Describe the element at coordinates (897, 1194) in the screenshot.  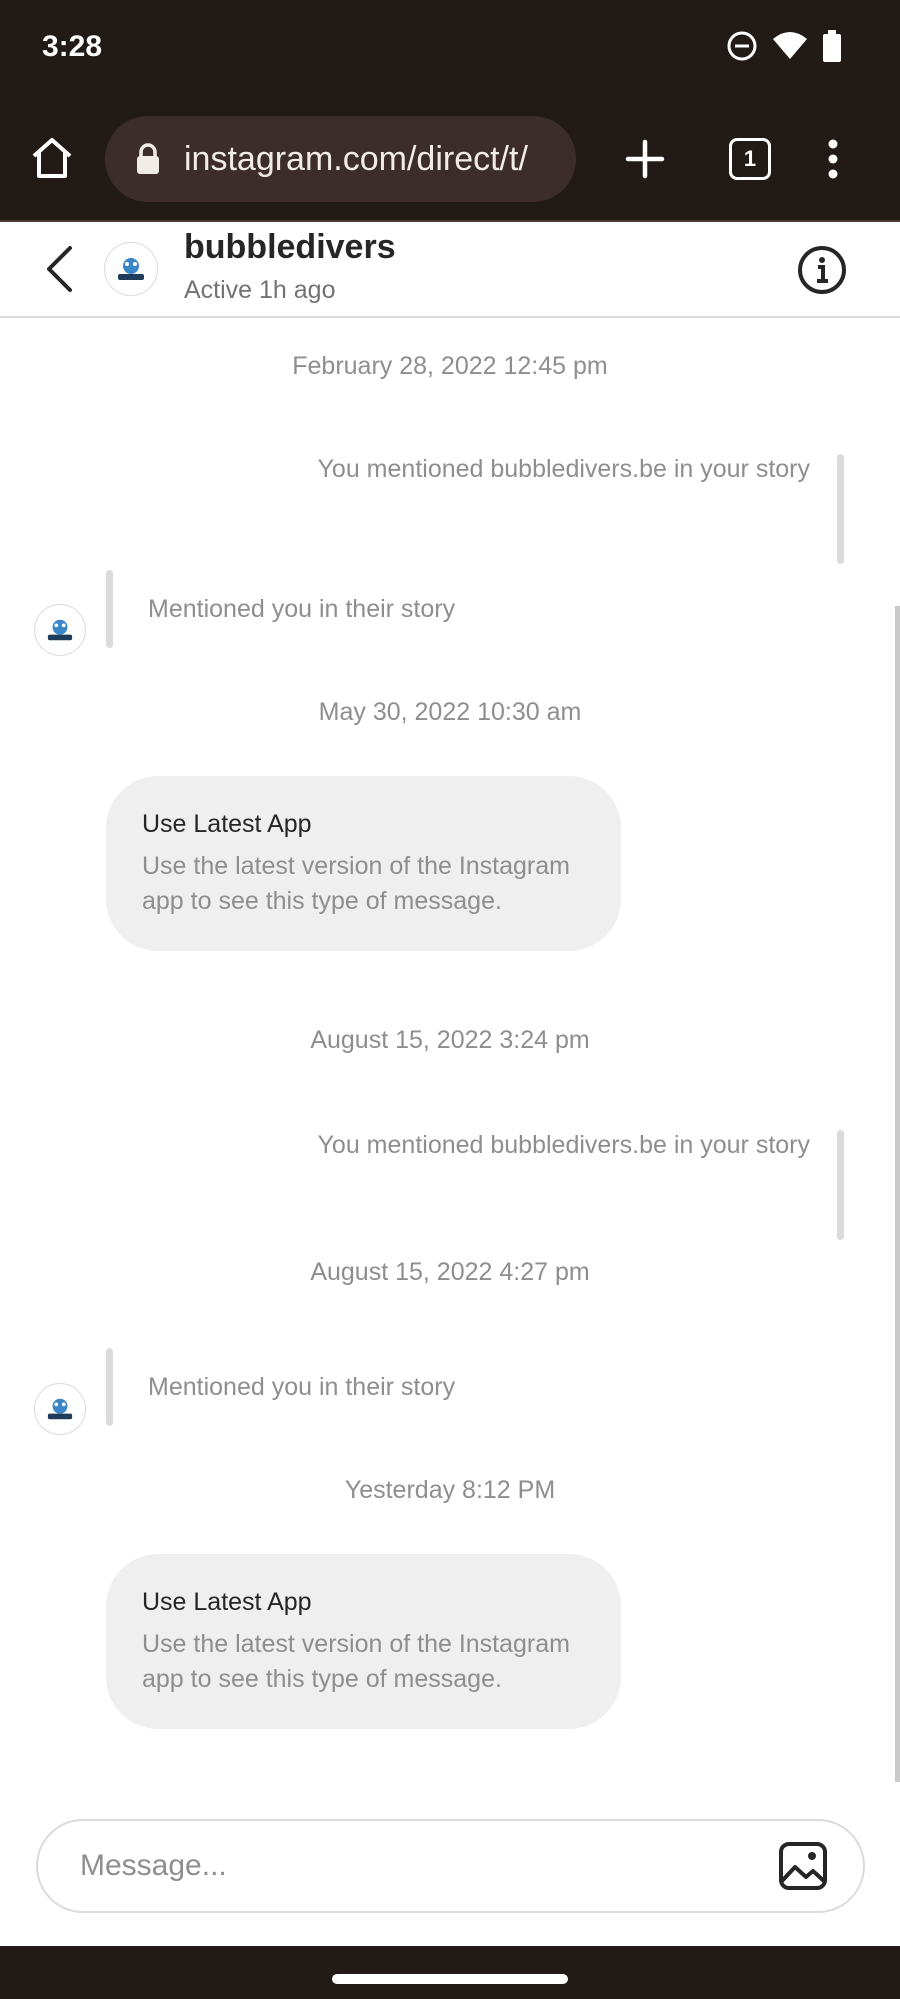
I see `scrollbar` at that location.